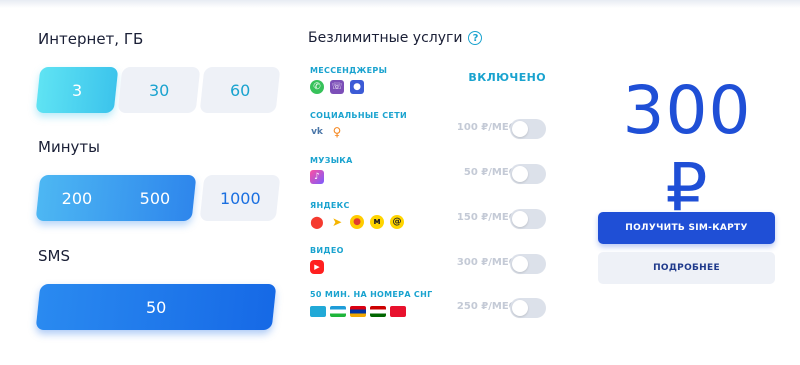  What do you see at coordinates (430, 176) in the screenshot?
I see `service-music: МУЗЫКА ♪ 50 ₽/МЕС` at bounding box center [430, 176].